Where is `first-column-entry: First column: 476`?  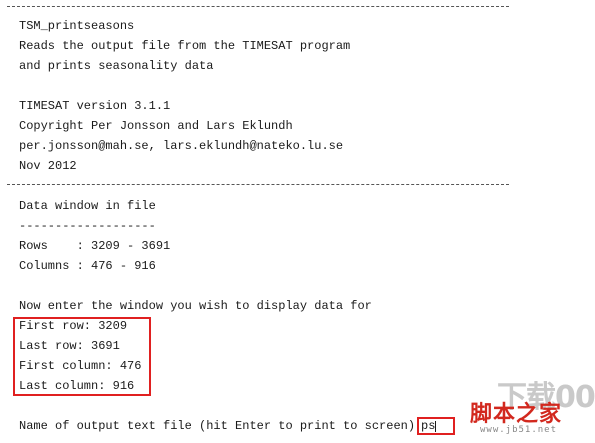
first-column-entry: First column: 476 is located at coordinates (80, 366).